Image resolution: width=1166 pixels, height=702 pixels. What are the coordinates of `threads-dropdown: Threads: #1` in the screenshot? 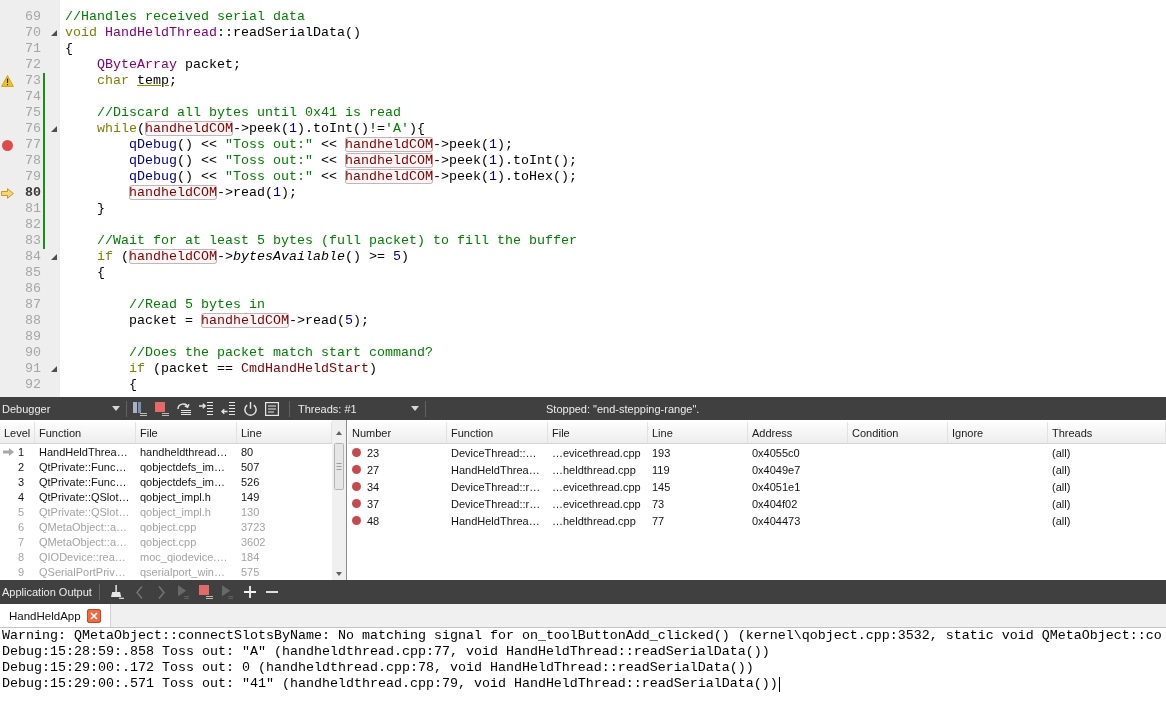 It's located at (359, 408).